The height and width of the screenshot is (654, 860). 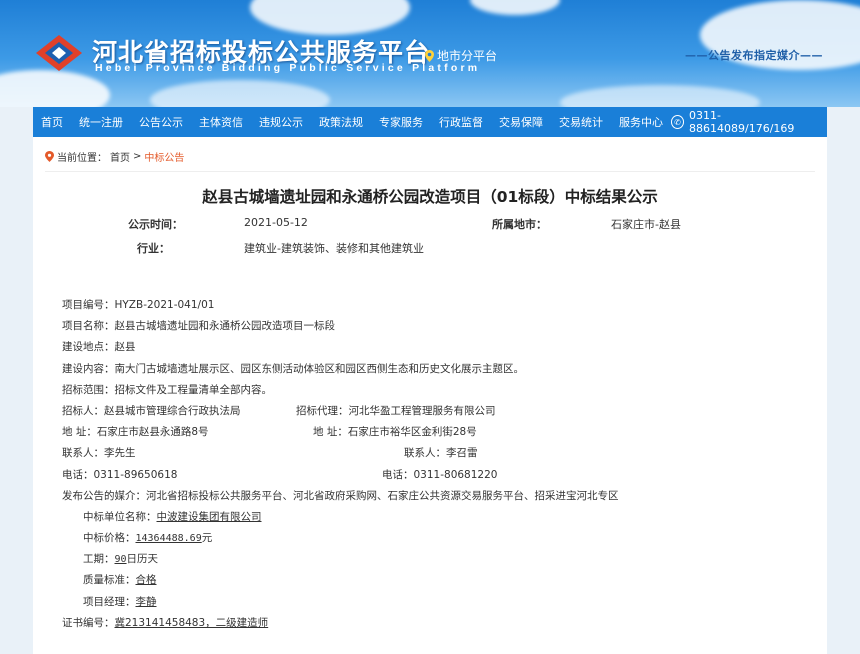 I want to click on nav-item-guarantee: 交易保障, so click(x=521, y=122).